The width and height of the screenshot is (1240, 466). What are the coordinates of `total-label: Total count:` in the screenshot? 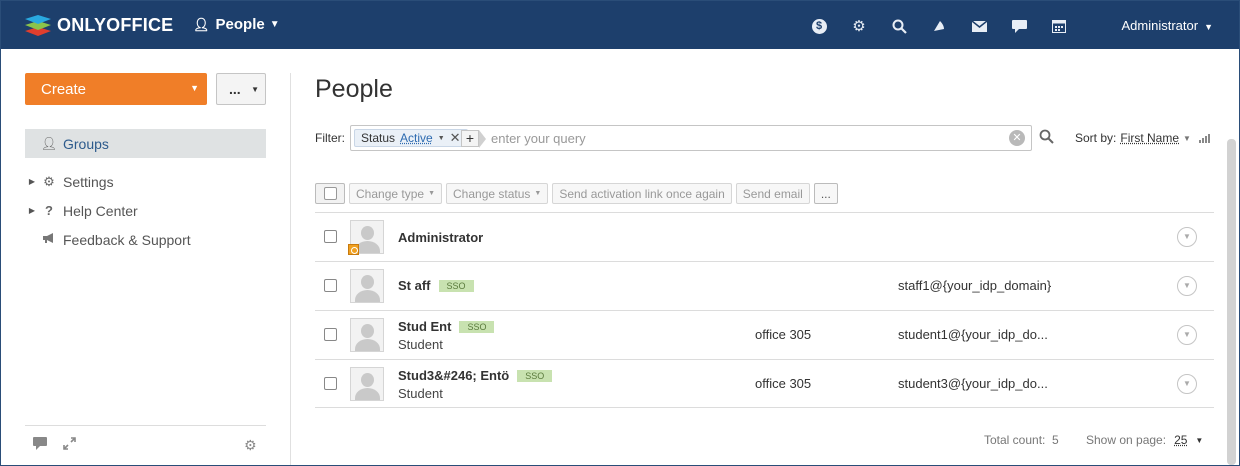 It's located at (1015, 440).